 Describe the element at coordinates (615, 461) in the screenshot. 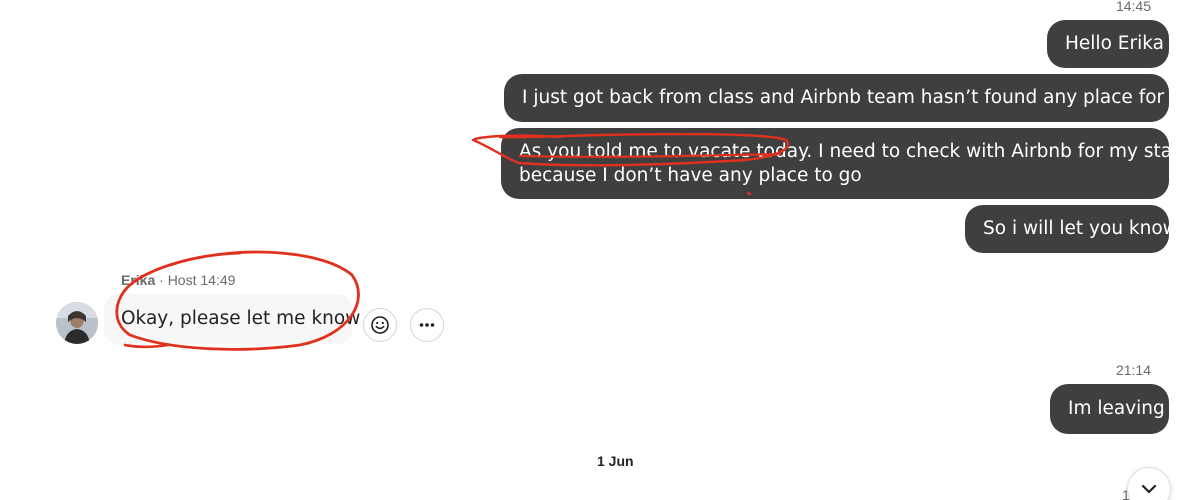

I see `date-separator: 1 Jun` at that location.